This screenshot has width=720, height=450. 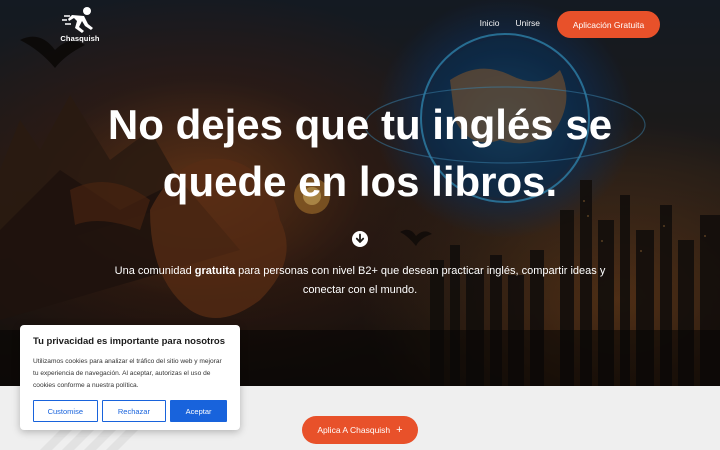 I want to click on cookie-reject-button: Rechazar, so click(x=134, y=411).